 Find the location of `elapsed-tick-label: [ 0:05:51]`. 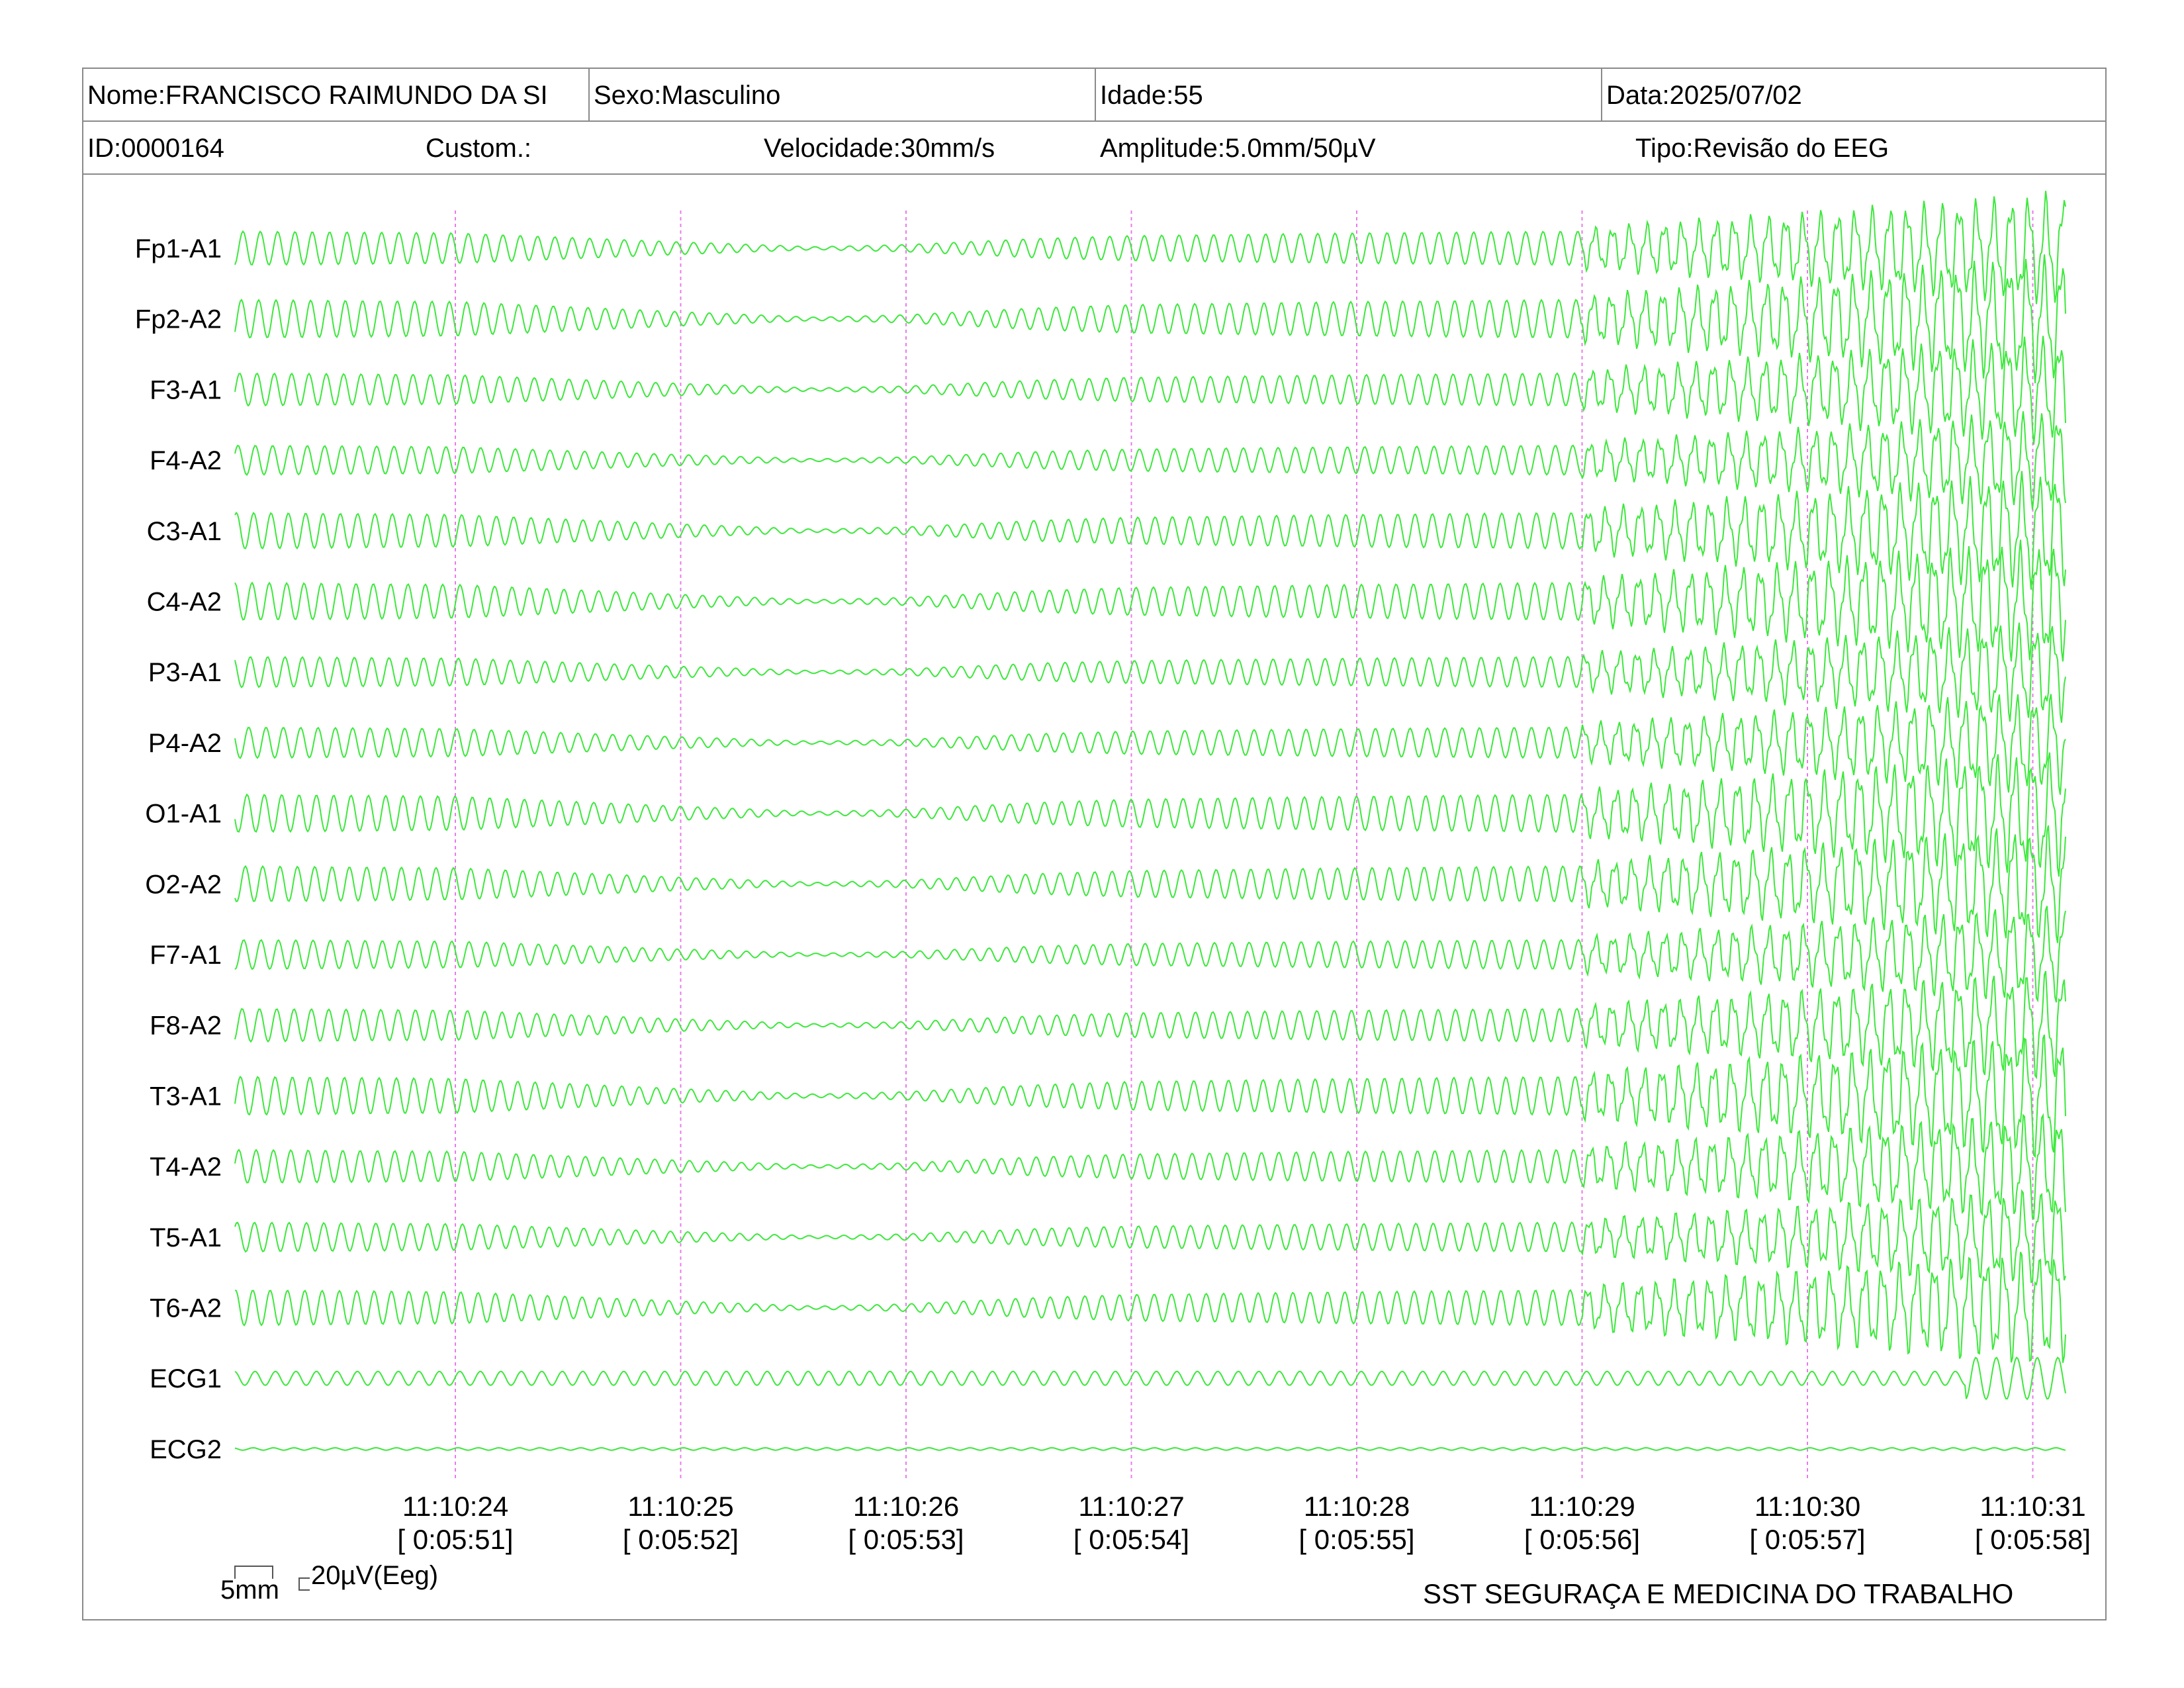

elapsed-tick-label: [ 0:05:51] is located at coordinates (455, 1539).